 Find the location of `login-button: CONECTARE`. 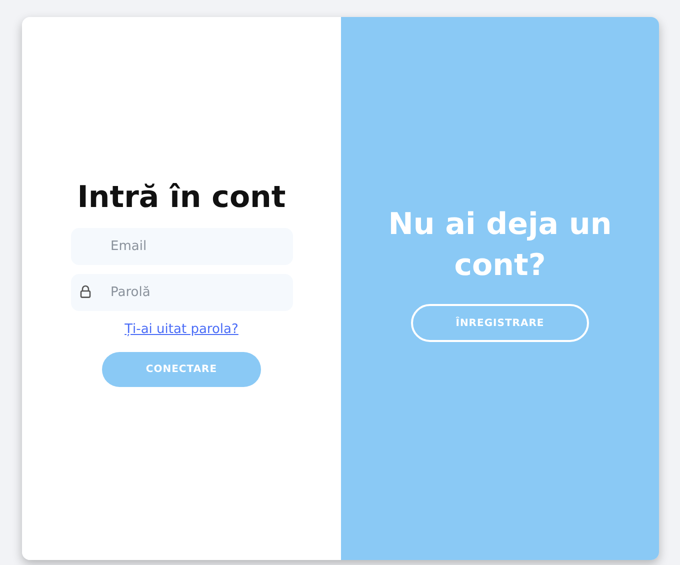

login-button: CONECTARE is located at coordinates (181, 370).